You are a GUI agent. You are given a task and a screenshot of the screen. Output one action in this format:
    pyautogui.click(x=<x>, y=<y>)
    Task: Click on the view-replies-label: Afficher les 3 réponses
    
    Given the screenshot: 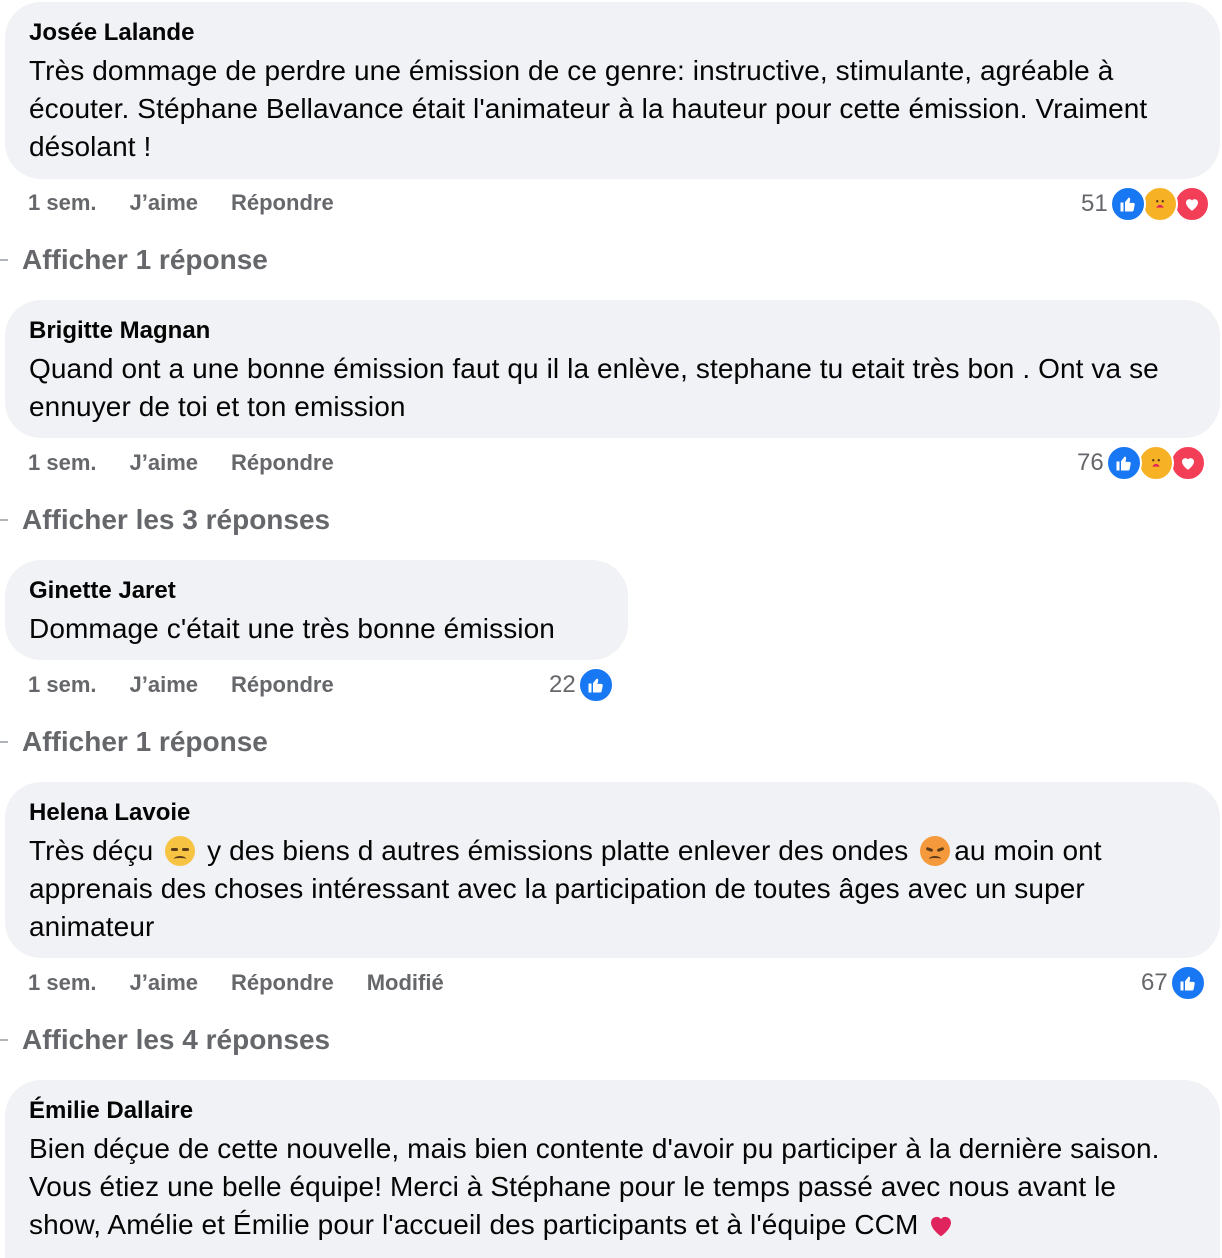 What is the action you would take?
    pyautogui.click(x=176, y=520)
    